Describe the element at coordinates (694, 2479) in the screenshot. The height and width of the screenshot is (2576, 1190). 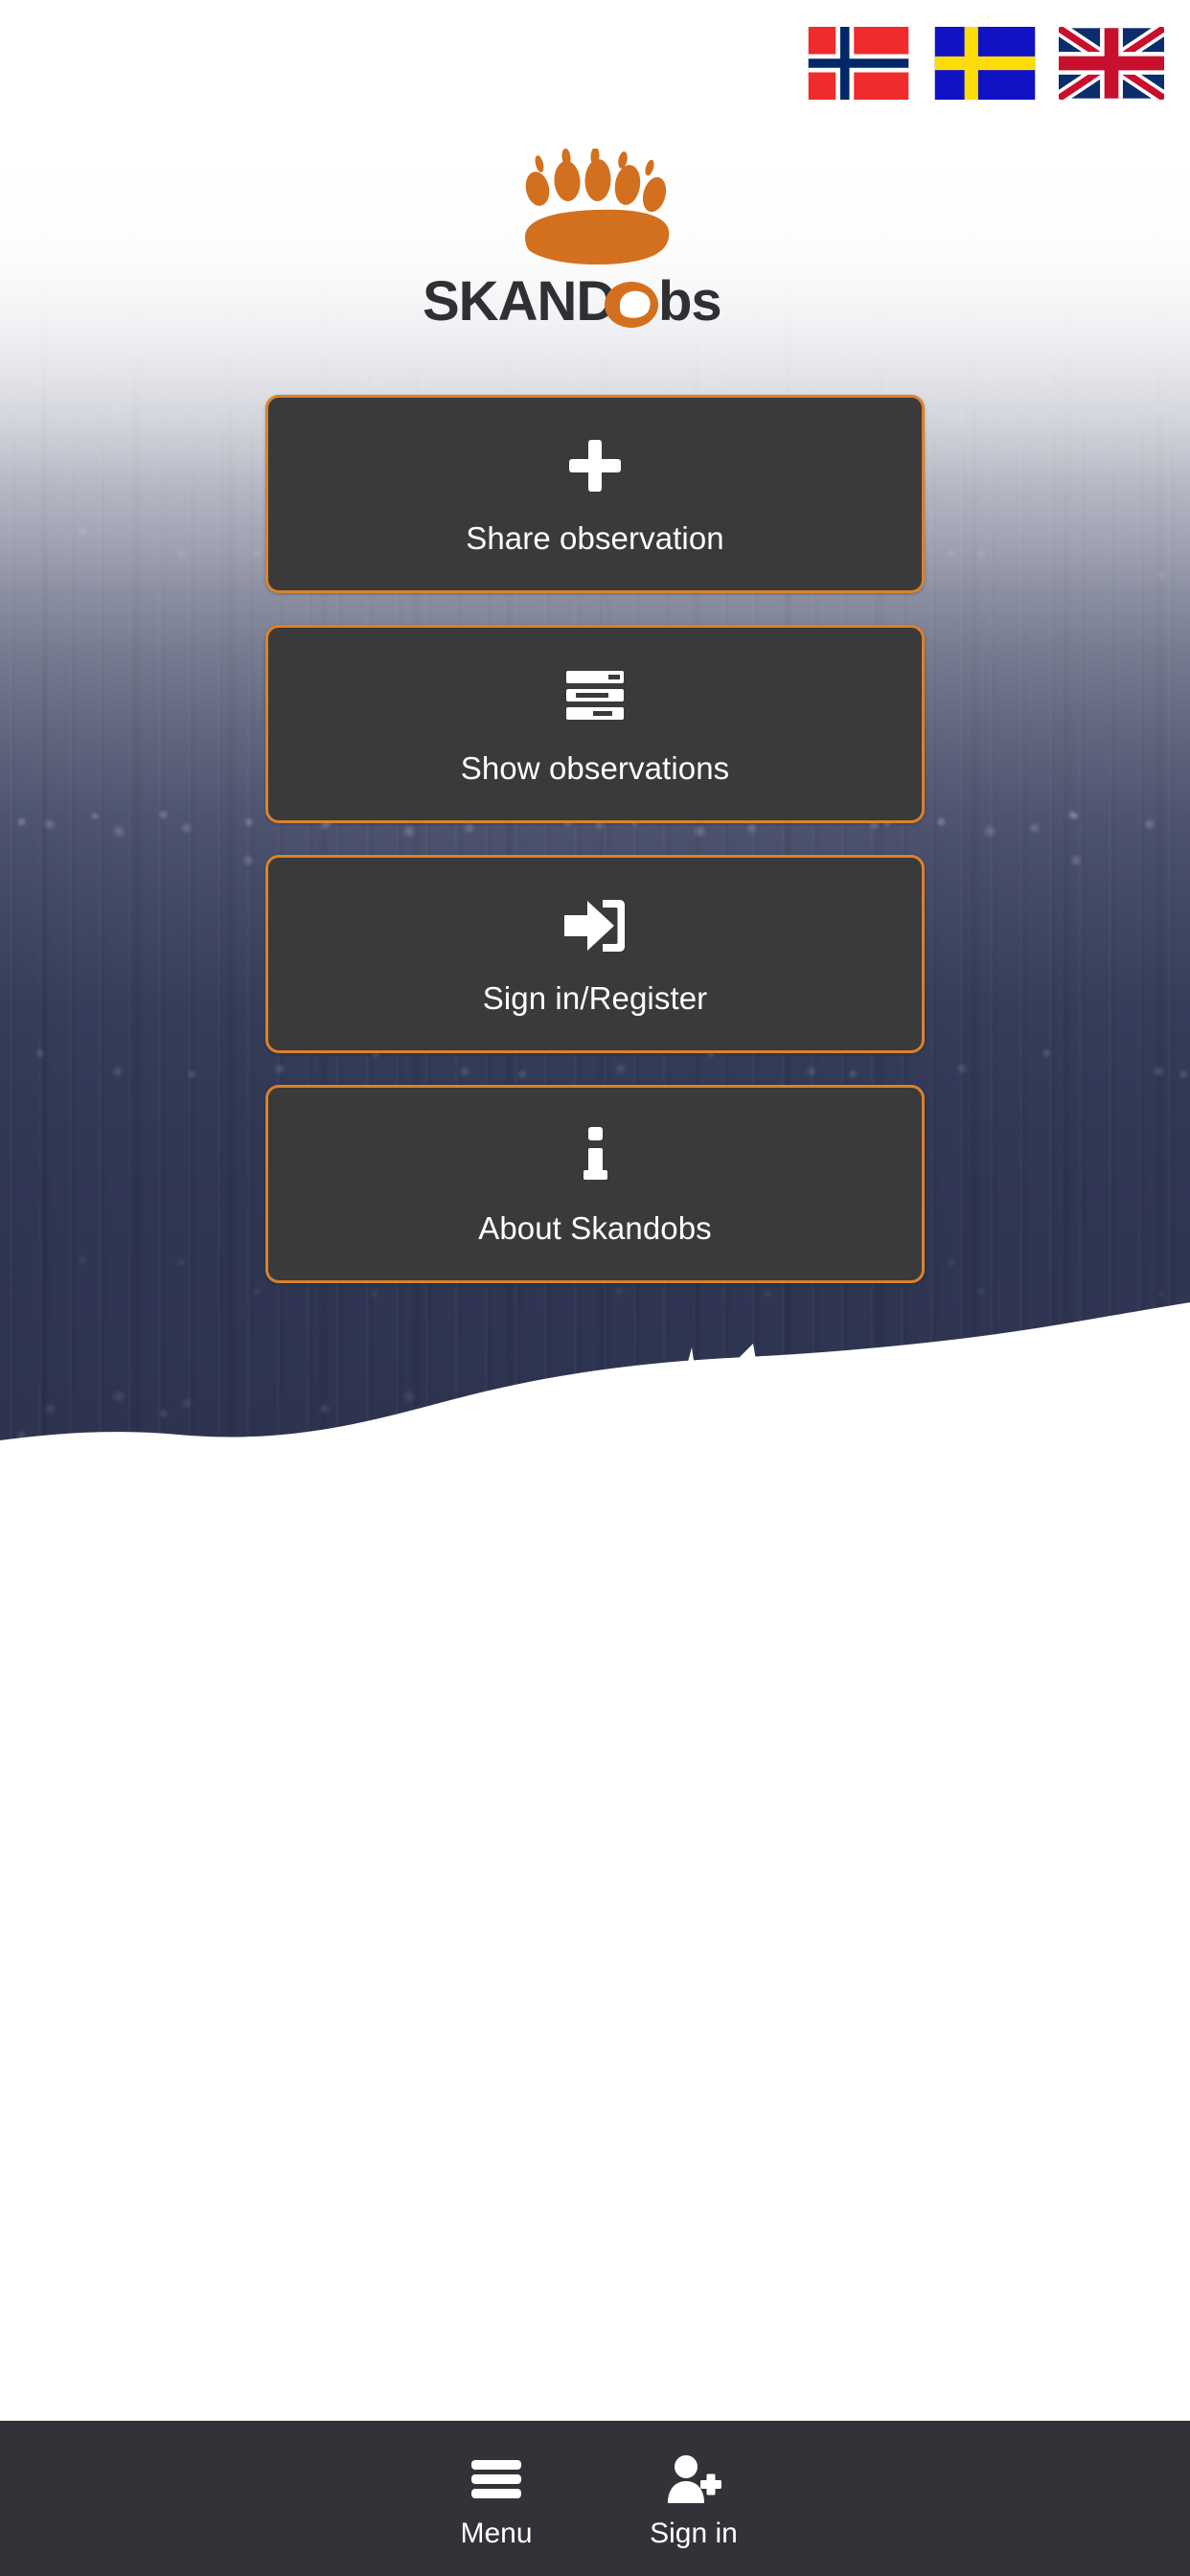
I see `user-plus-icon` at that location.